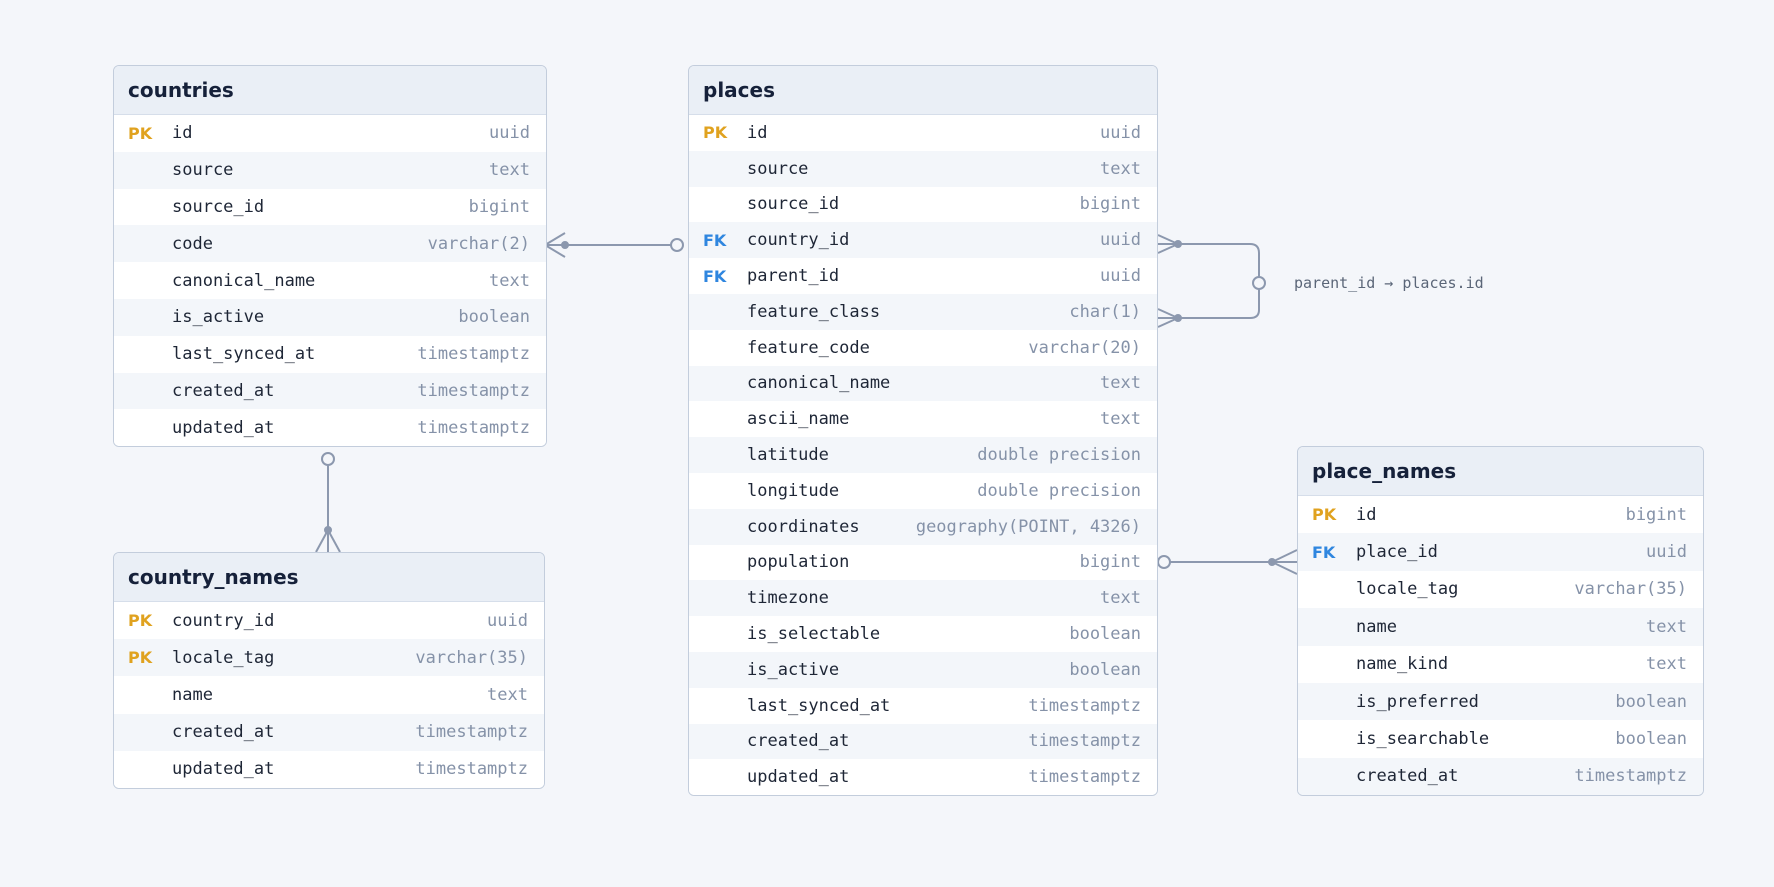  I want to click on column-name: country_id, so click(798, 240).